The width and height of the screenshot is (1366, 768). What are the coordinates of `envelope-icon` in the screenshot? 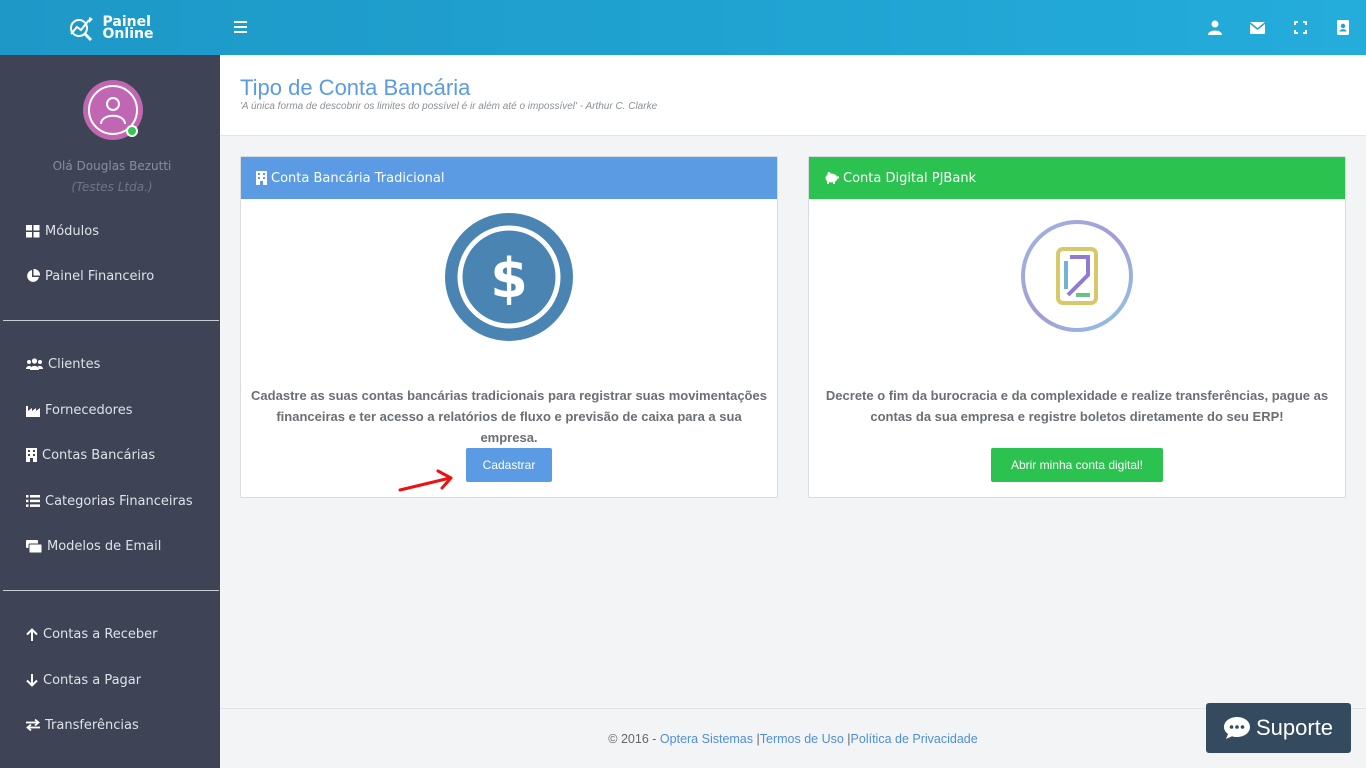 It's located at (1257, 27).